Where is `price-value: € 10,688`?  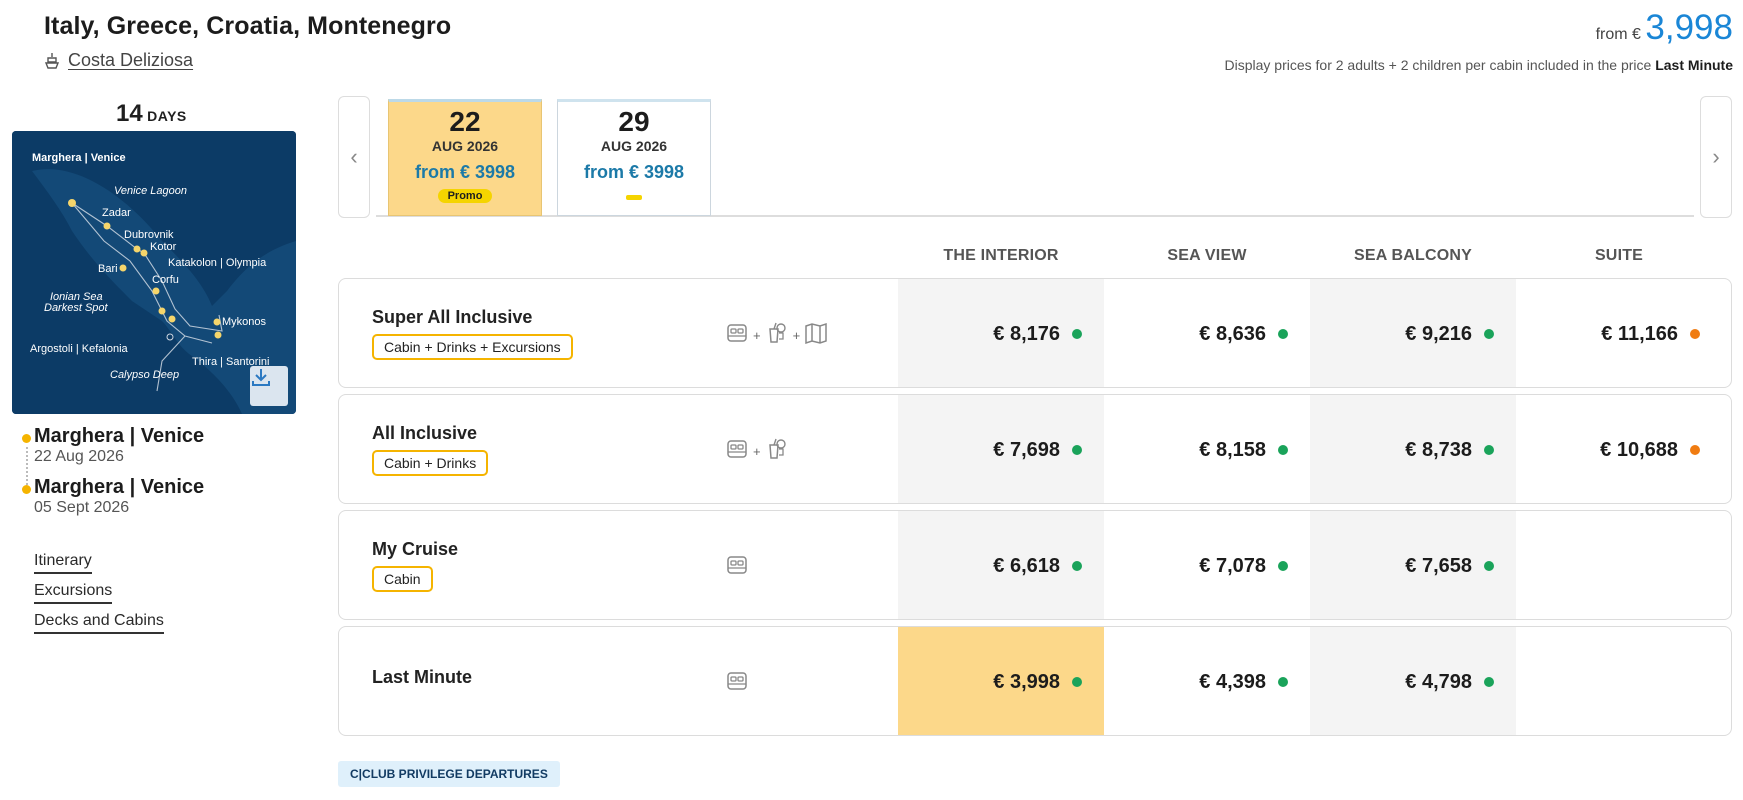
price-value: € 10,688 is located at coordinates (1639, 450).